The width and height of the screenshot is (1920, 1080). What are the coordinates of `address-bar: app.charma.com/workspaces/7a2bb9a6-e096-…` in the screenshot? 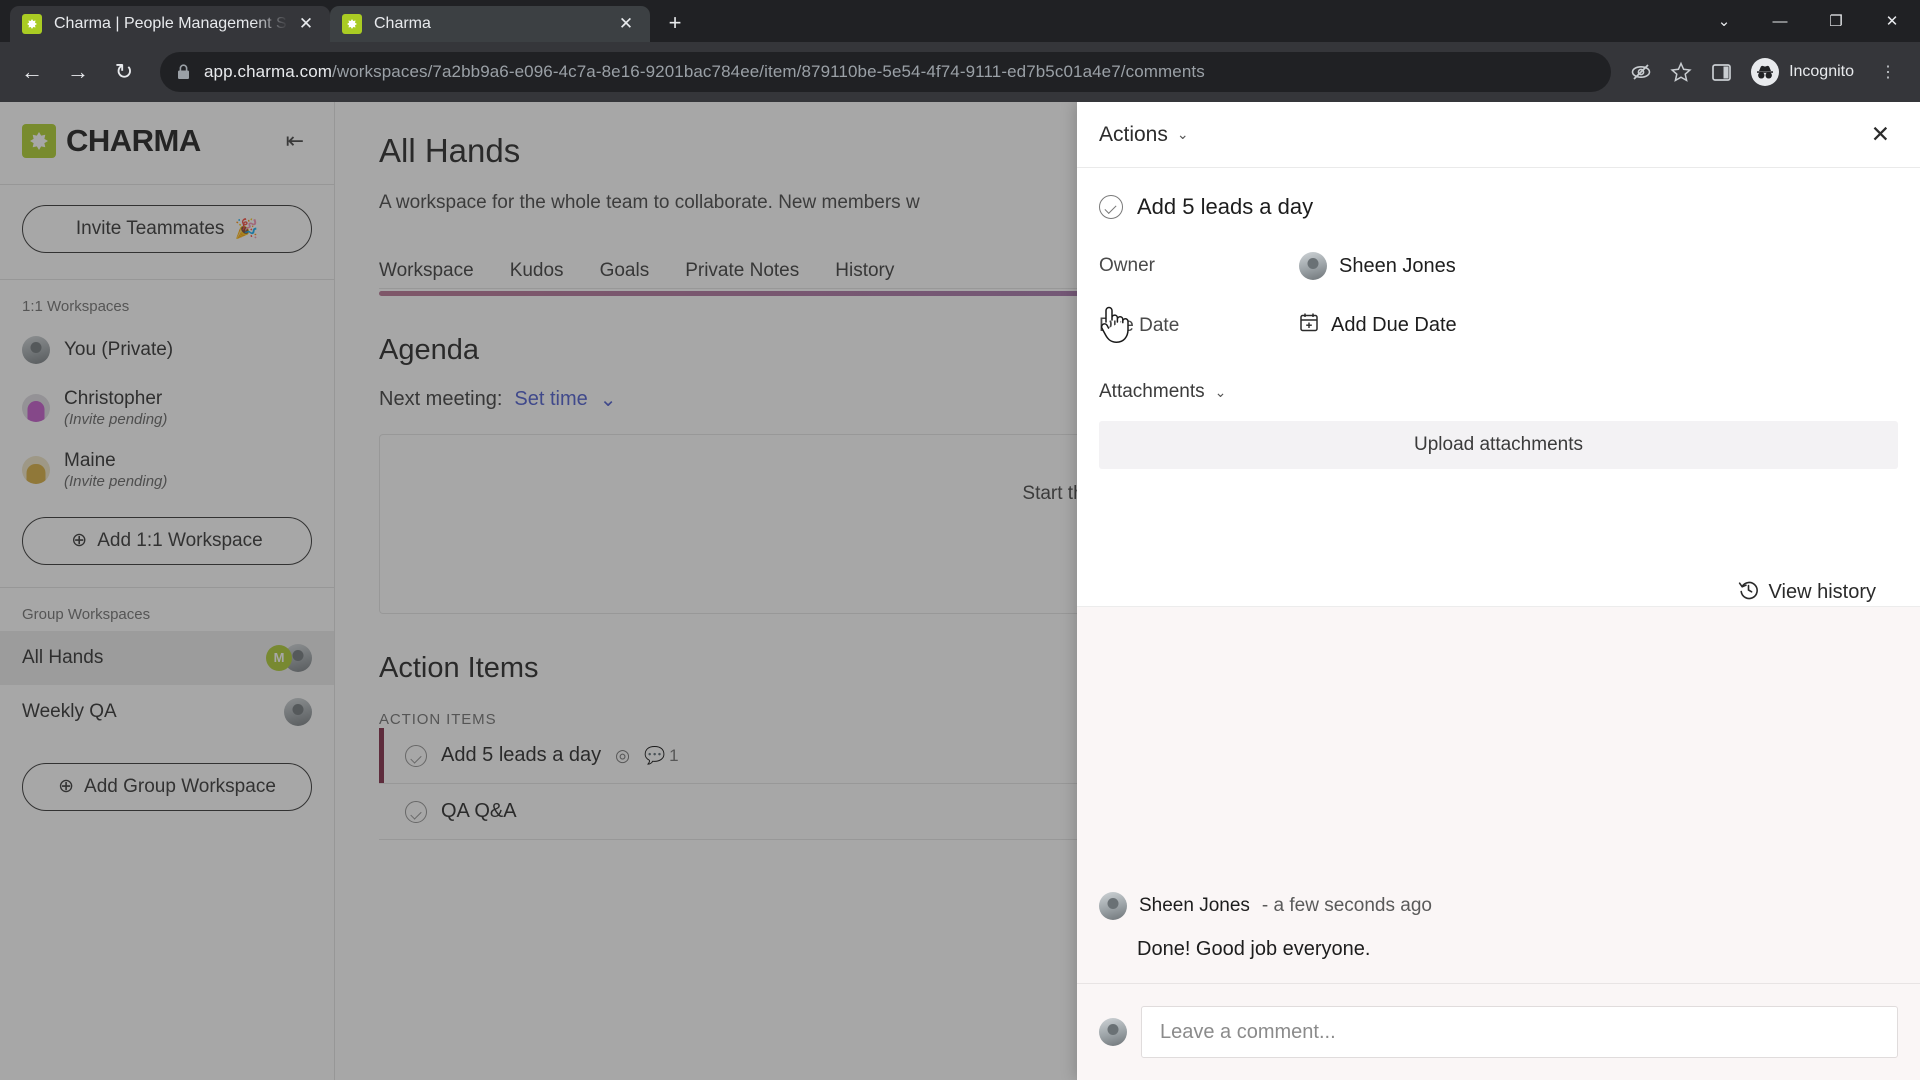 It's located at (886, 72).